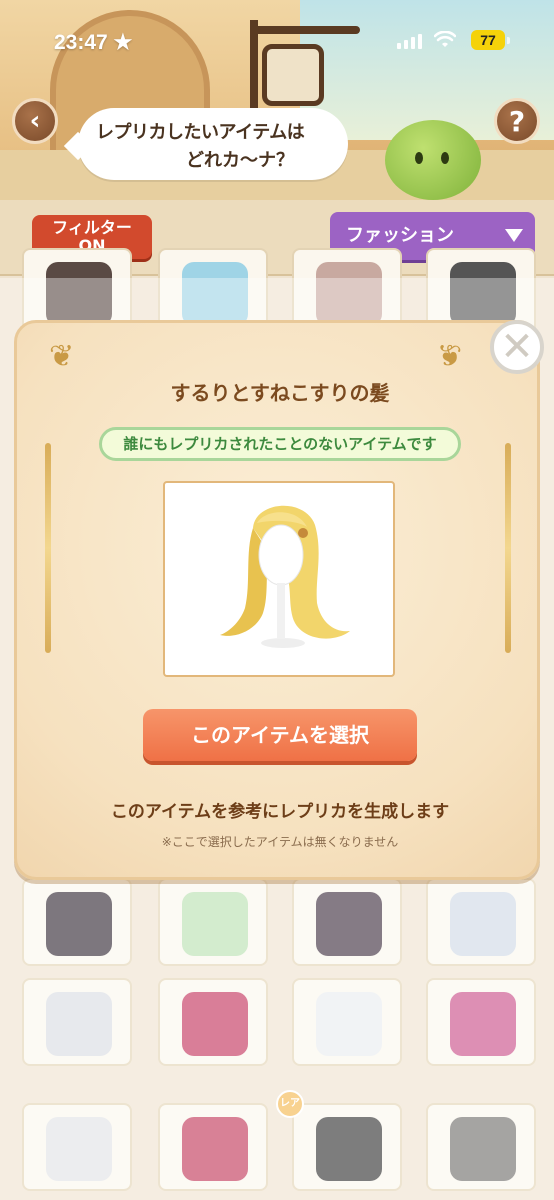 The image size is (554, 1200). Describe the element at coordinates (280, 393) in the screenshot. I see `item-name: するりとすねこすりの髪` at that location.